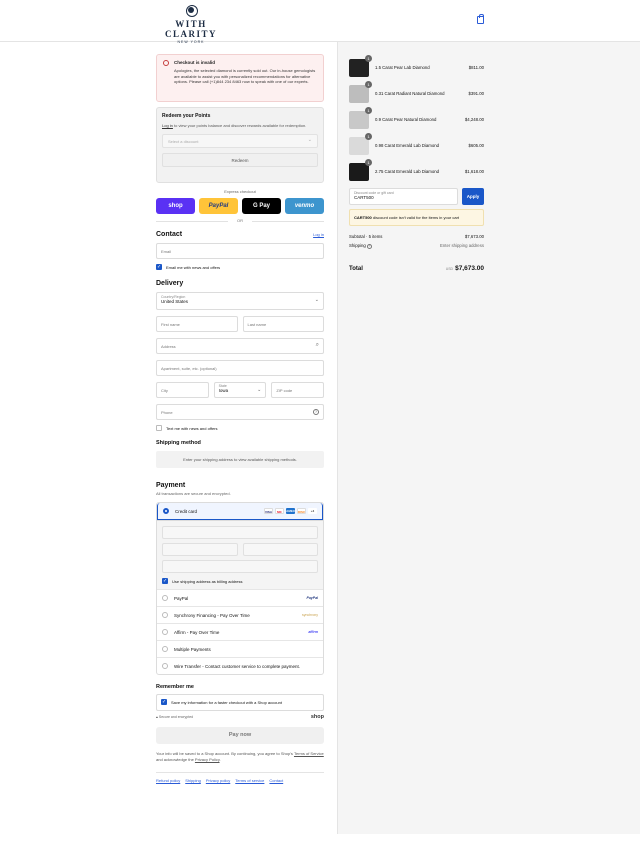 Image resolution: width=640 pixels, height=861 pixels. Describe the element at coordinates (178, 443) in the screenshot. I see `shipping-method-title: Shipping method` at that location.